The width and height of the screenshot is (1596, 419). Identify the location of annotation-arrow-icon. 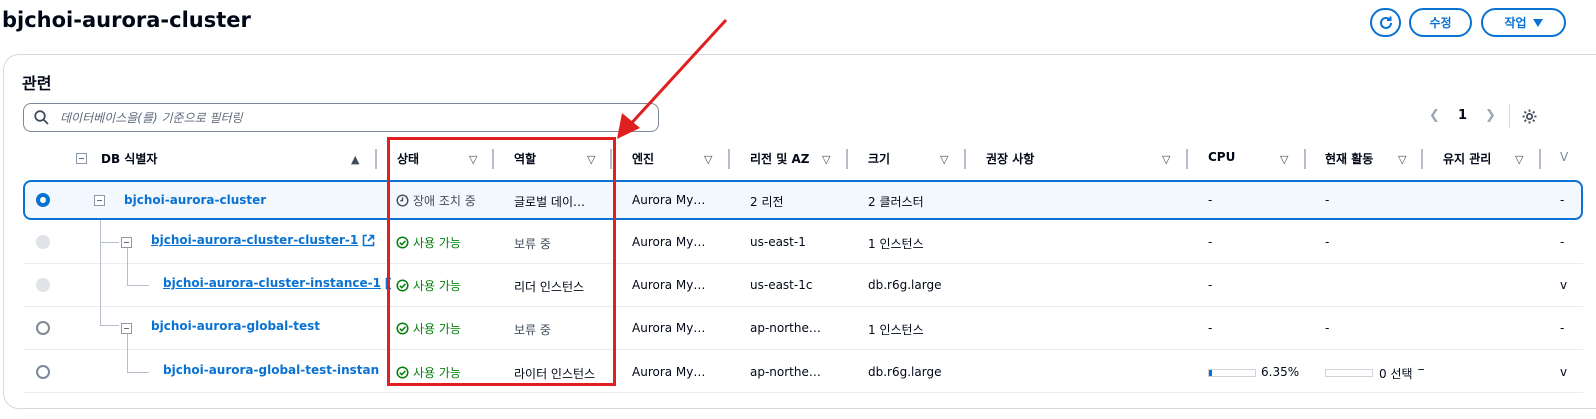
(672, 78).